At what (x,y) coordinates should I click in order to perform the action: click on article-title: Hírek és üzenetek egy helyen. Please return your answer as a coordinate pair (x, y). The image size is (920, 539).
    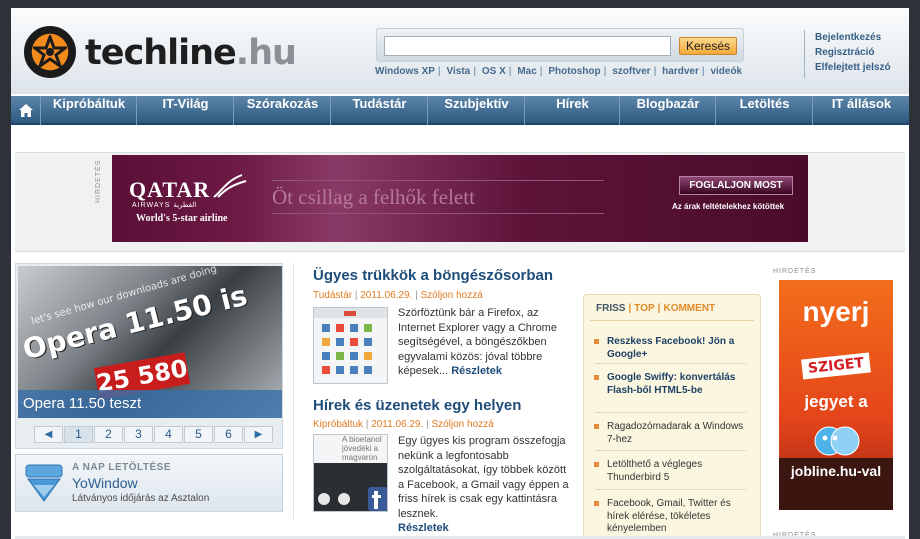
    Looking at the image, I should click on (417, 405).